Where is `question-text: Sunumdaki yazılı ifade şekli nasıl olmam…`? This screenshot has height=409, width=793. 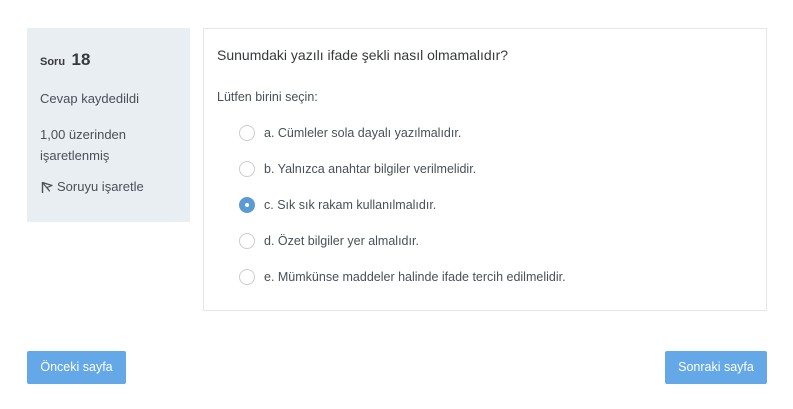 question-text: Sunumdaki yazılı ifade şekli nasıl olmam… is located at coordinates (363, 55).